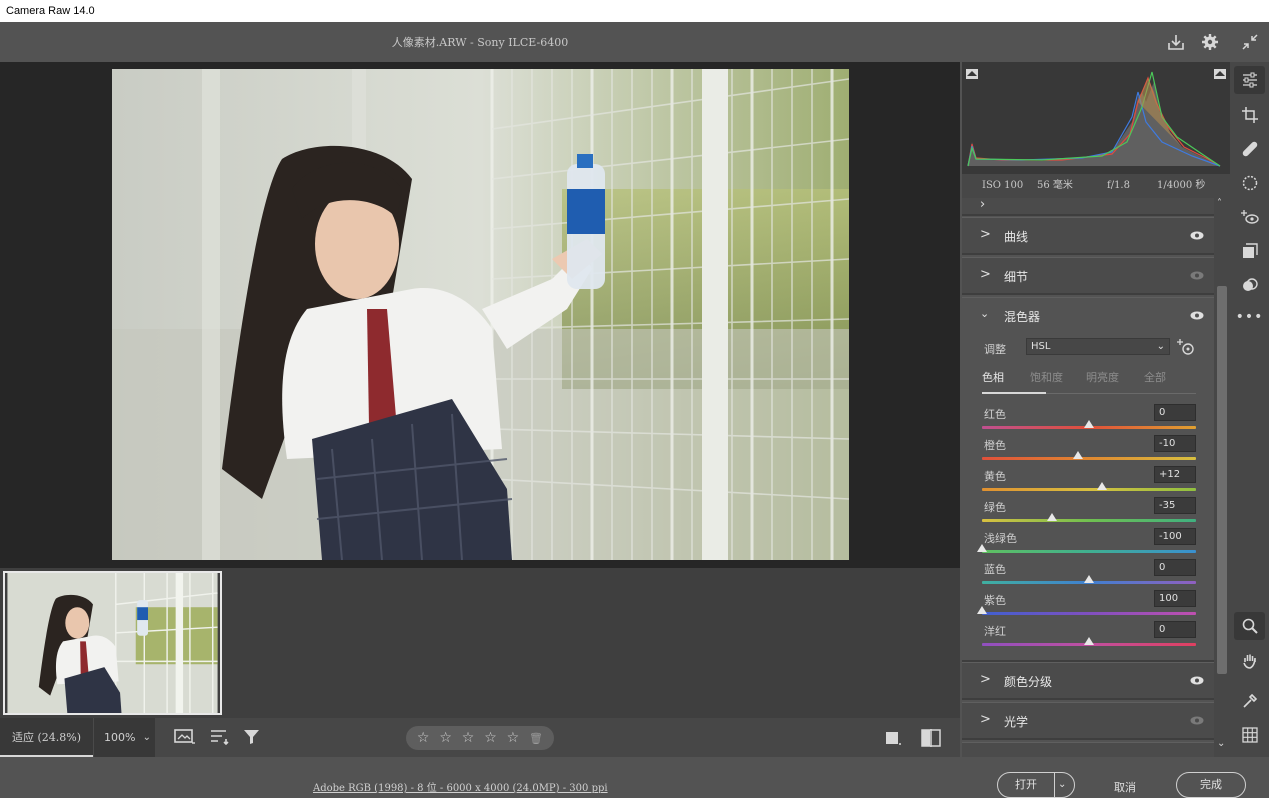 This screenshot has height=798, width=1269. What do you see at coordinates (1211, 785) in the screenshot?
I see `done-button: 完成` at bounding box center [1211, 785].